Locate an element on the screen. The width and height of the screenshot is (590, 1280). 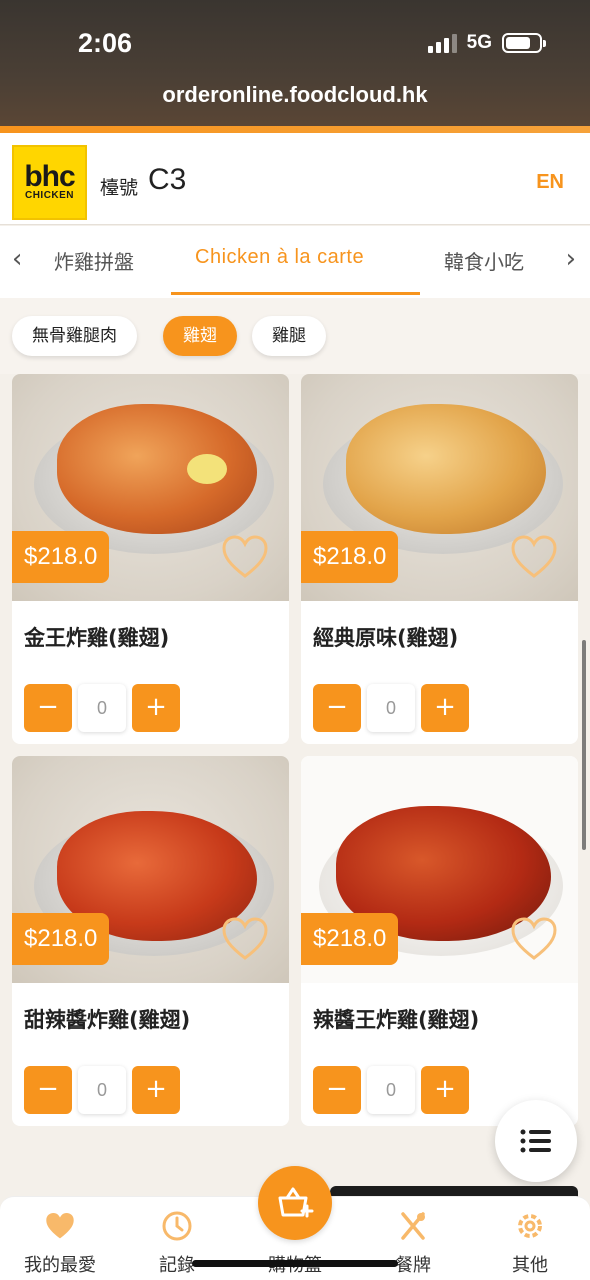
product-name: 經典原味(雞翅) is located at coordinates (386, 638).